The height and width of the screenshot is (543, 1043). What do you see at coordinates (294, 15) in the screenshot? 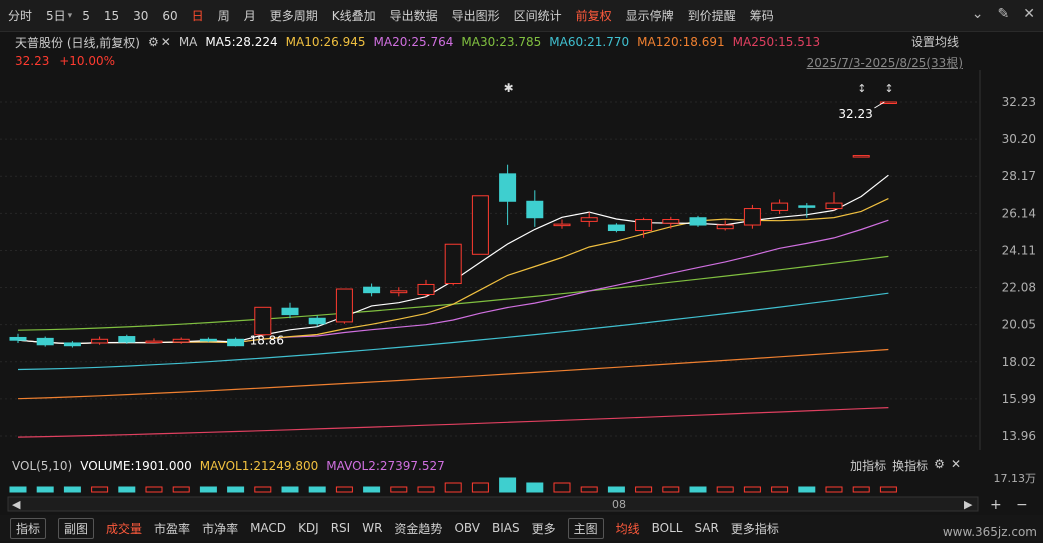
I see `more-periods-menu: 更多周期` at bounding box center [294, 15].